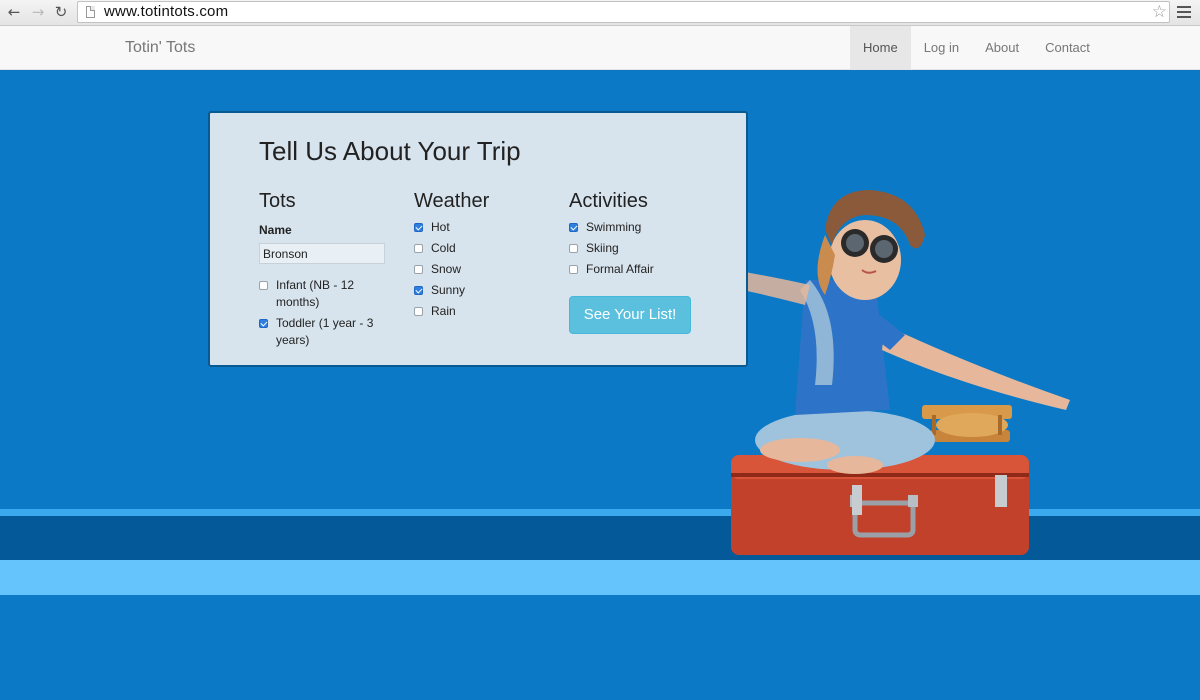 This screenshot has width=1200, height=700. Describe the element at coordinates (484, 311) in the screenshot. I see `checkbox-rain: Rain` at that location.